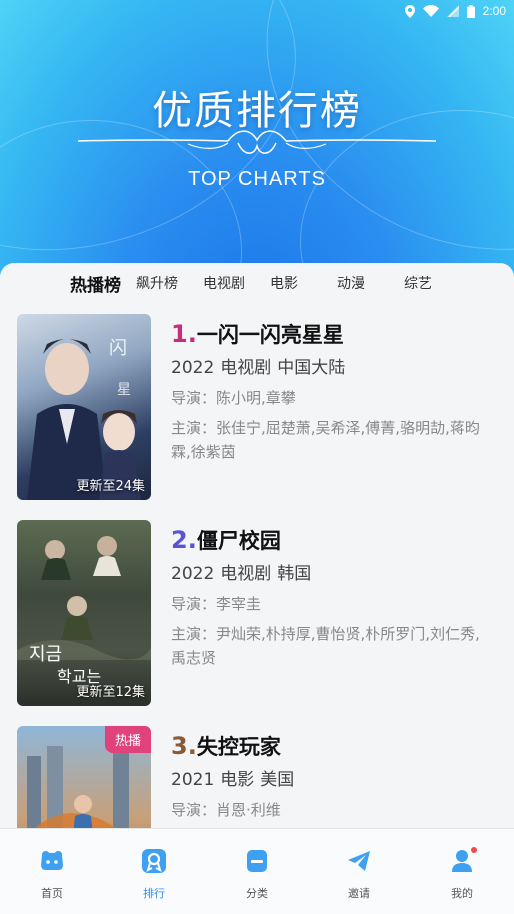  I want to click on hot-badge: 热播, so click(127, 739).